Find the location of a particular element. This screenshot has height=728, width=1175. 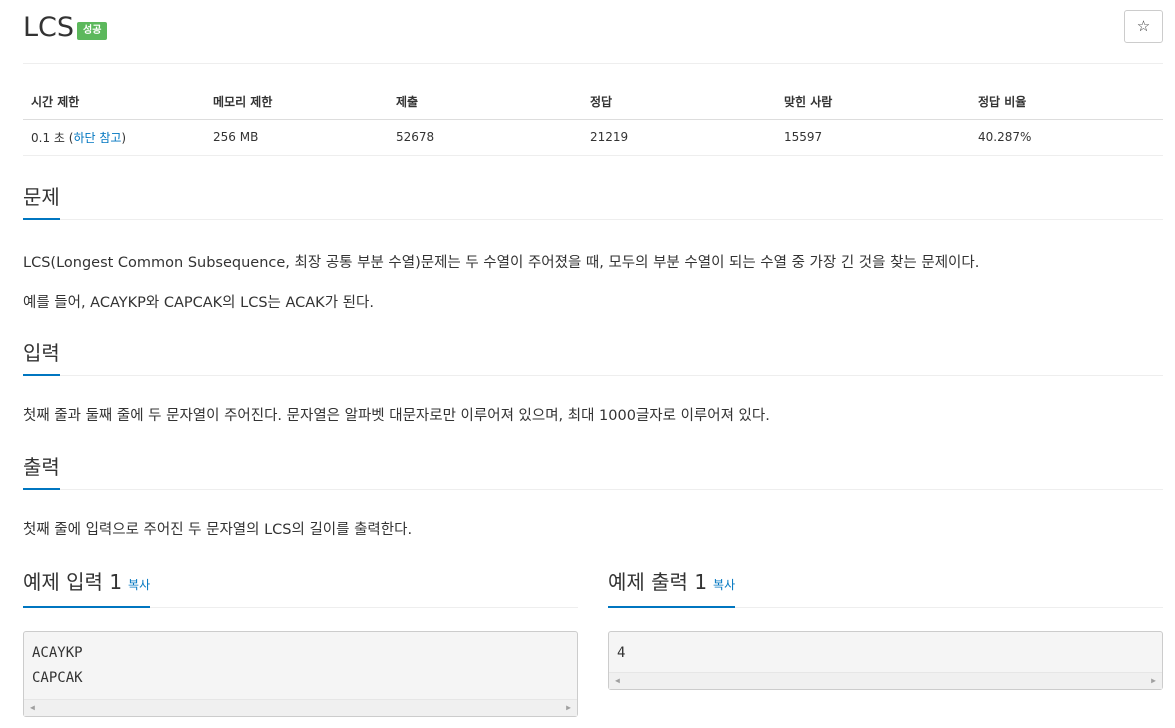

sample-output-line: 4 is located at coordinates (621, 653).